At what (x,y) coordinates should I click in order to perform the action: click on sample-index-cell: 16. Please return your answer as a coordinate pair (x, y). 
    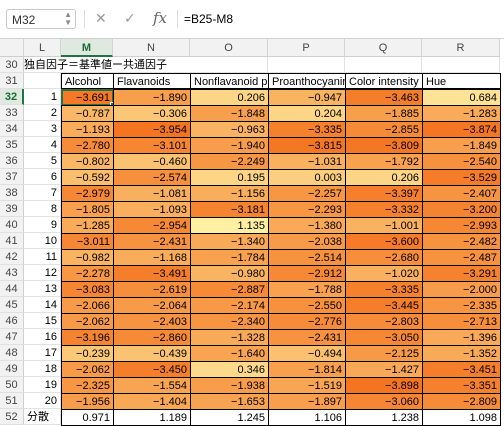
    Looking at the image, I should click on (42, 337).